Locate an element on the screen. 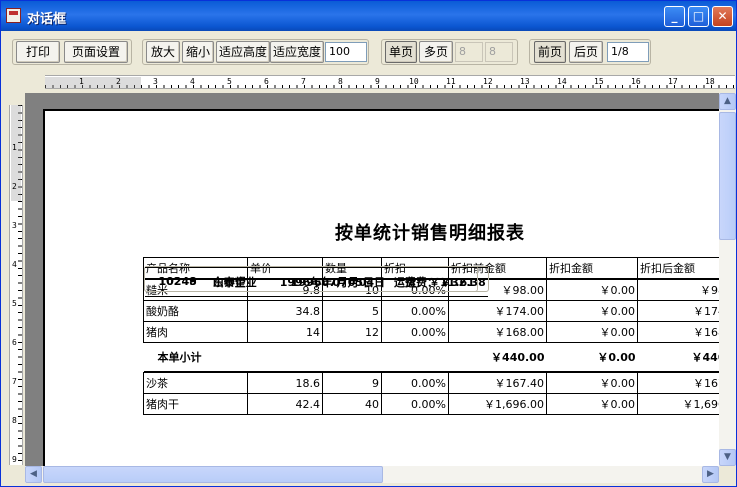 This screenshot has height=487, width=737. maximize-icon: □ is located at coordinates (698, 16).